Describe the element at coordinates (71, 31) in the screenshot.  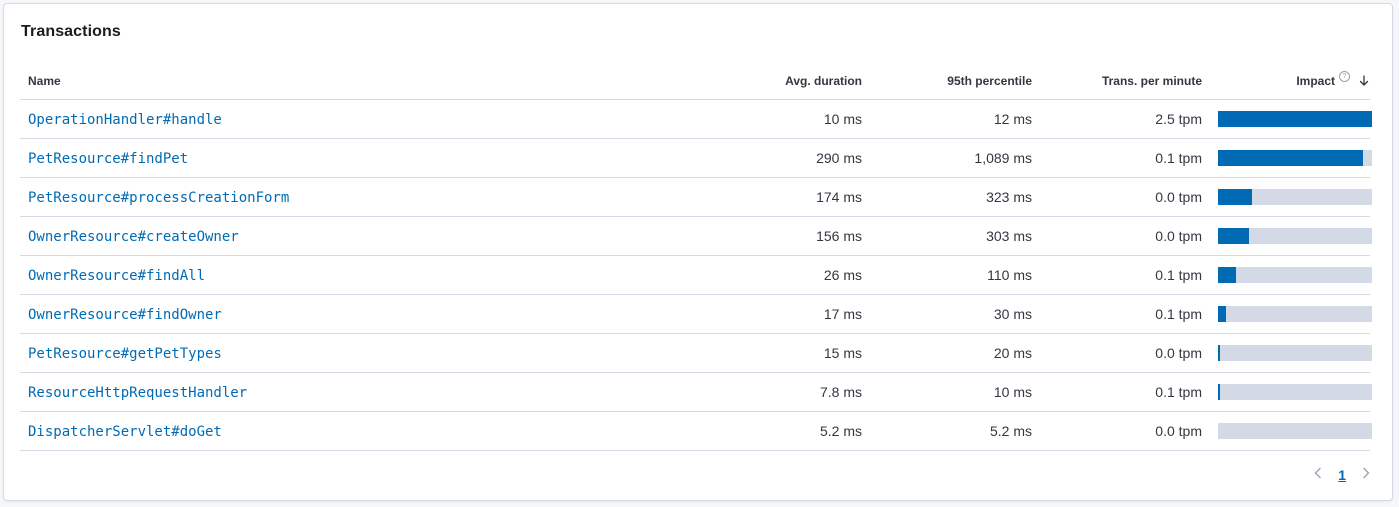
I see `panel-title: Transactions` at that location.